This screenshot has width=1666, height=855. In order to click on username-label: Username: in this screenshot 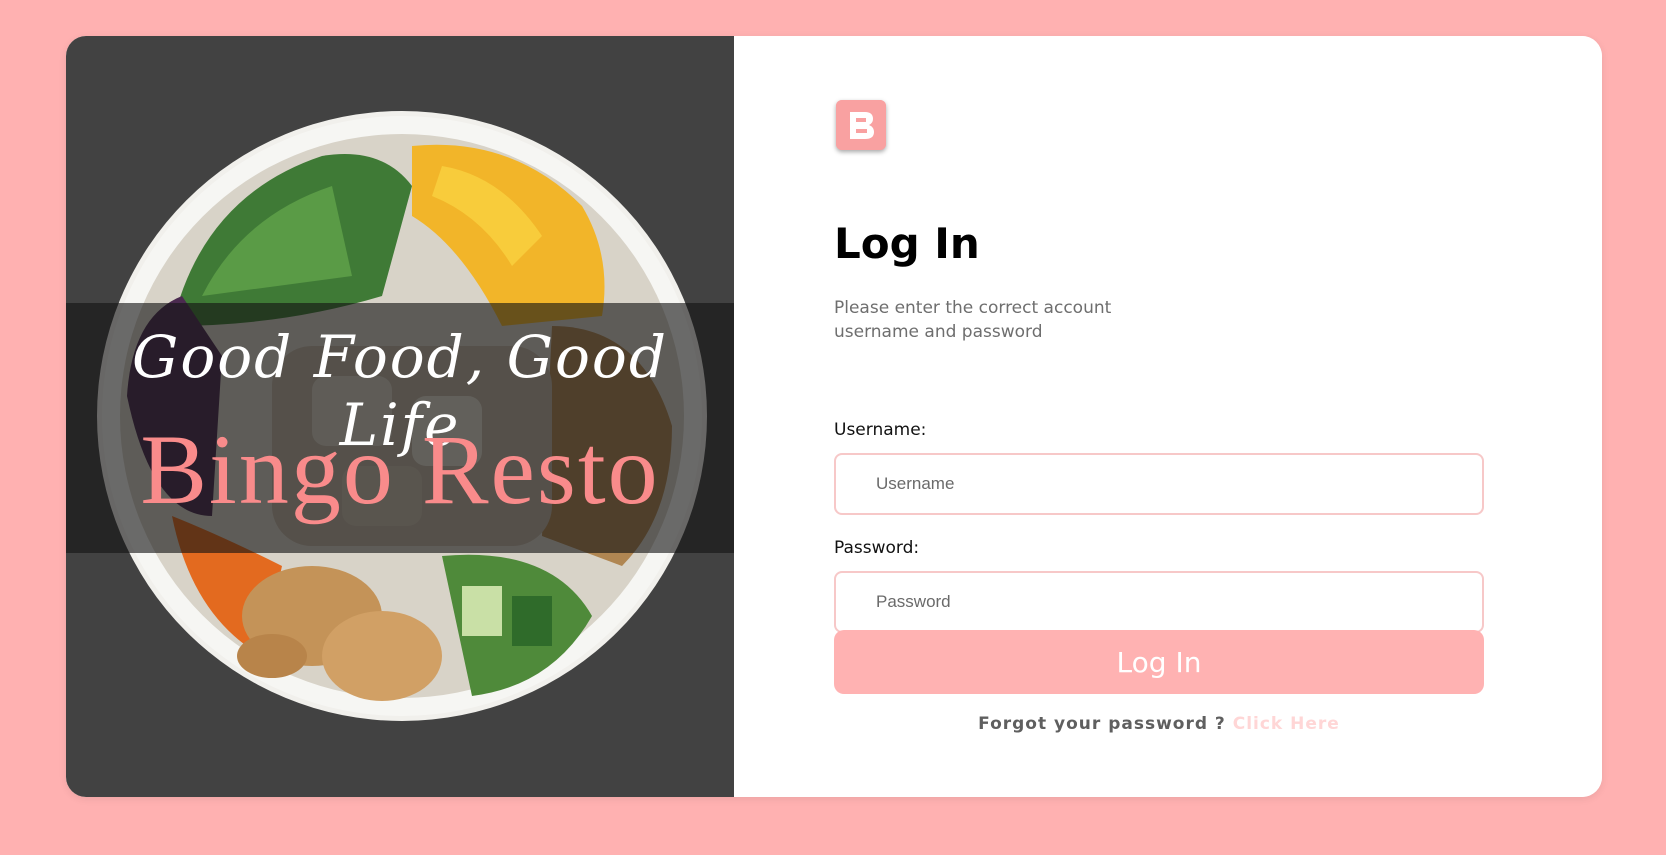, I will do `click(880, 430)`.